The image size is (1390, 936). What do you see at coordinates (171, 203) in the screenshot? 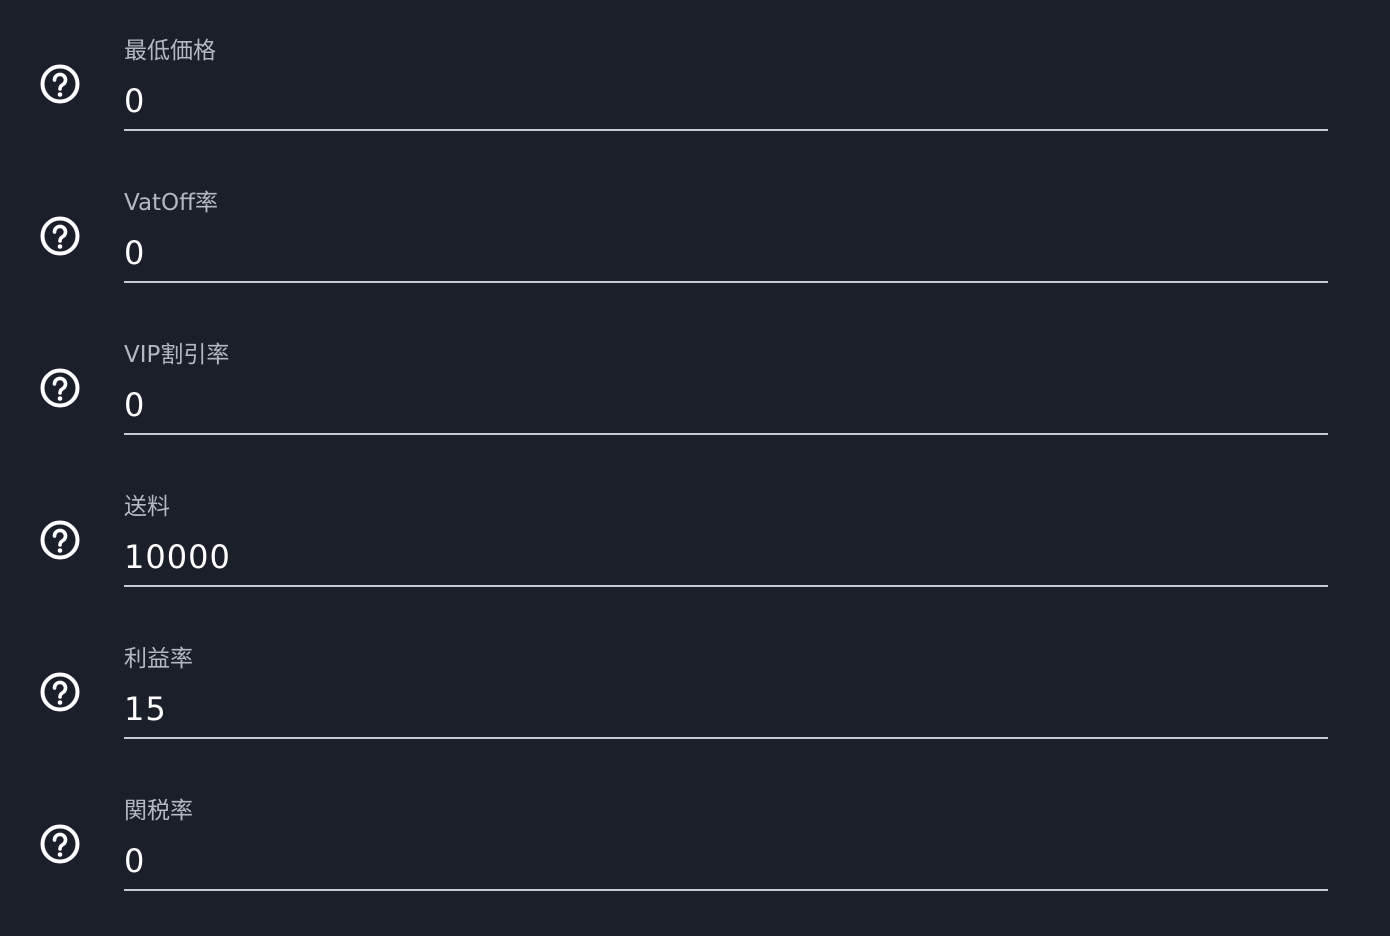
I see `field-label: VatOff率` at bounding box center [171, 203].